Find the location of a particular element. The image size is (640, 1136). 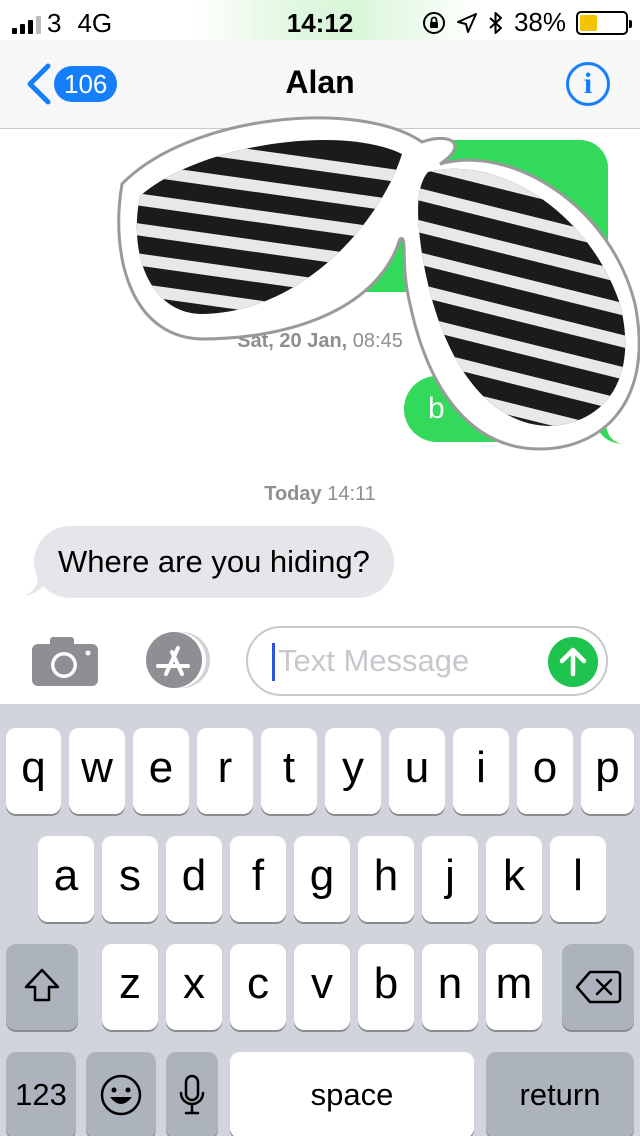

shift-icon is located at coordinates (42, 985).